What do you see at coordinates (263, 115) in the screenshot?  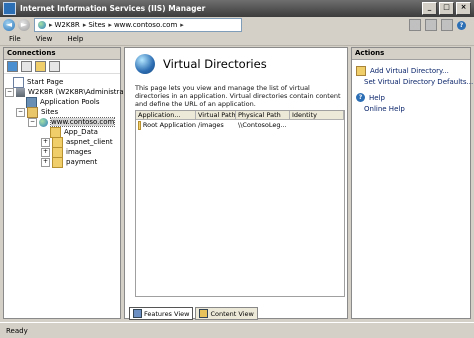 I see `column-header-physical-path: Physical Path` at bounding box center [263, 115].